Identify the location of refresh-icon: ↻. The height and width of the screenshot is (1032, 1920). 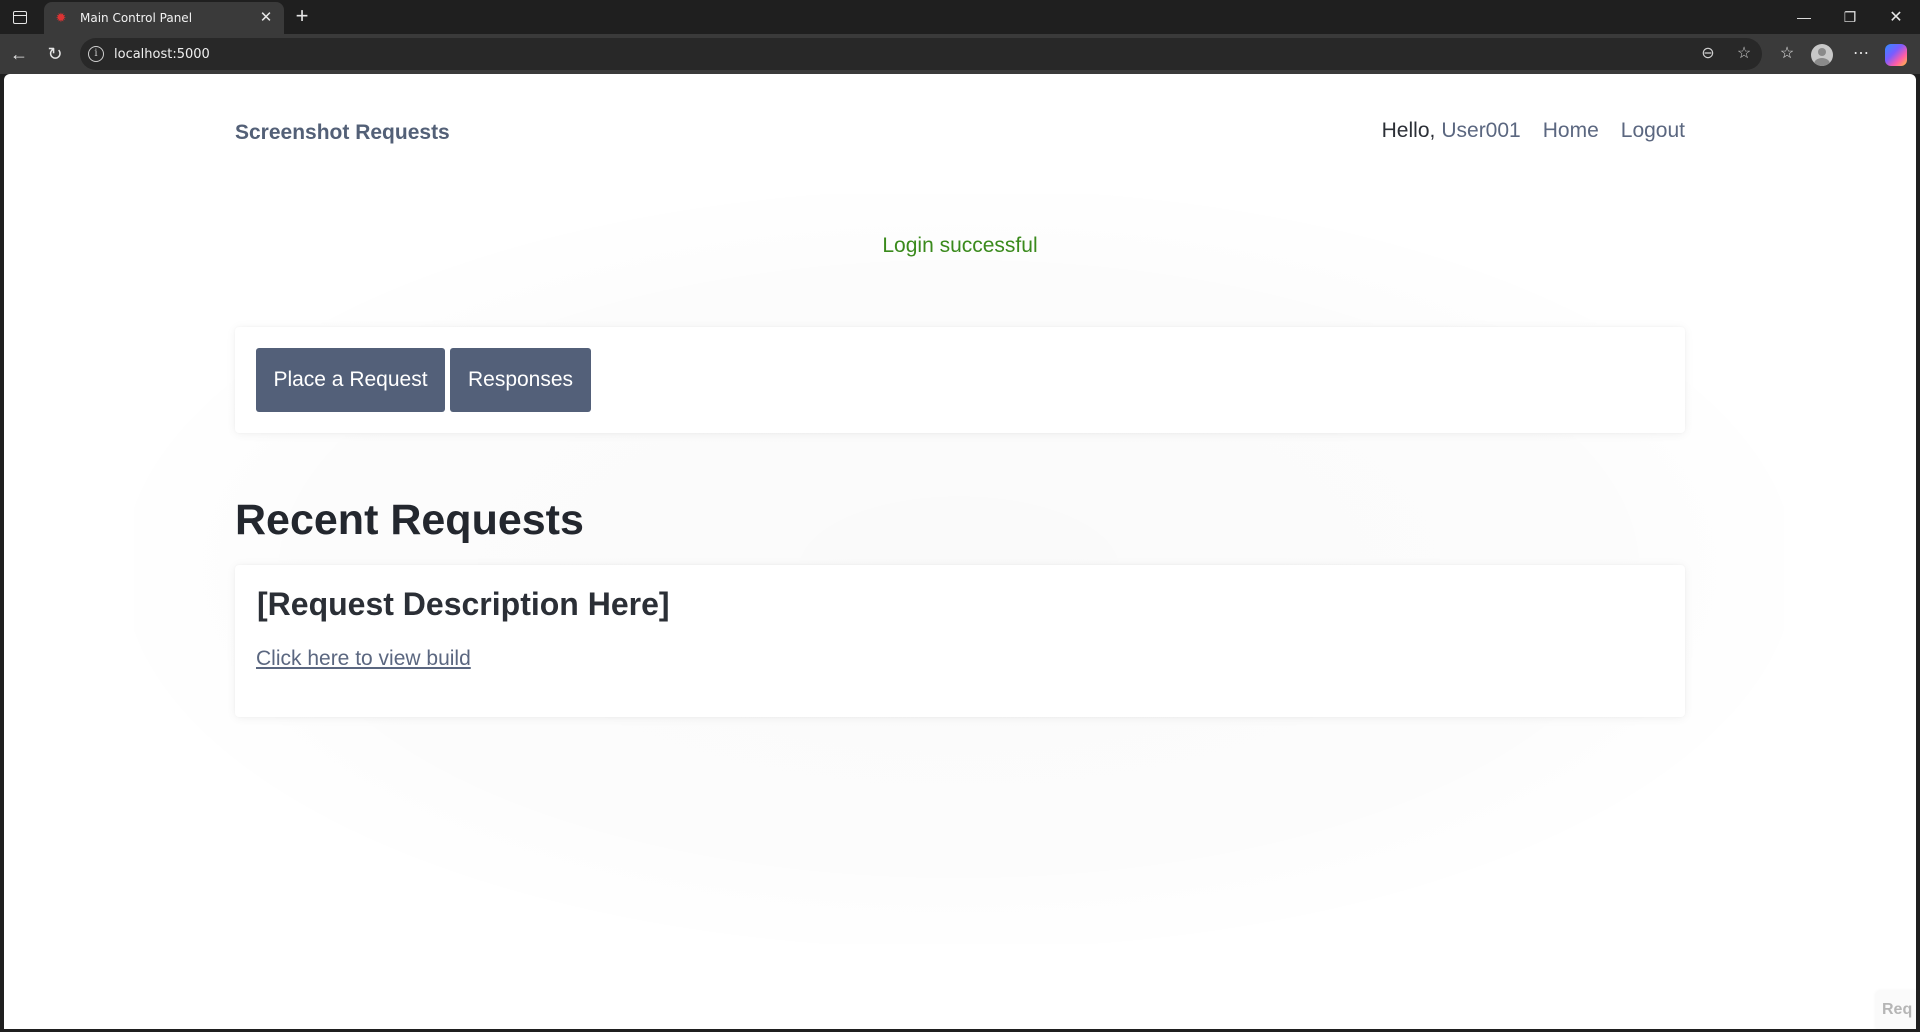
(55, 54).